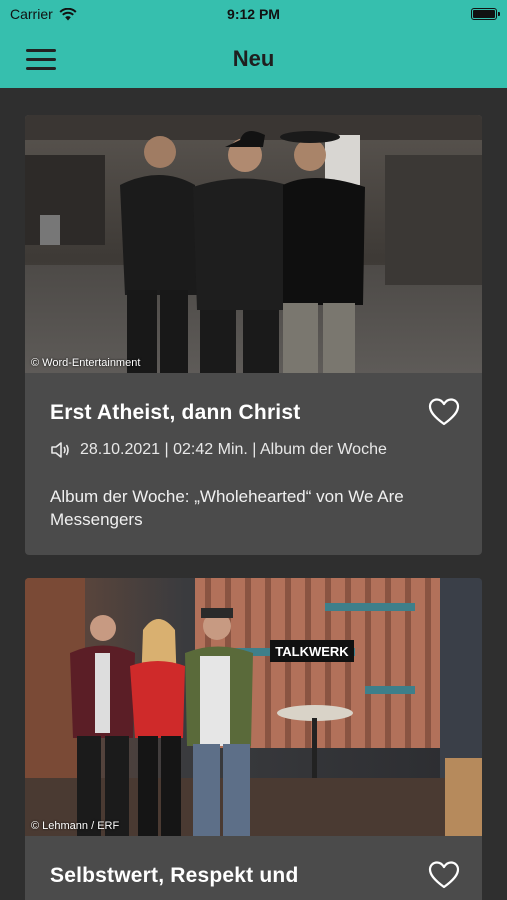  What do you see at coordinates (175, 412) in the screenshot?
I see `article-title: Erst Atheist, dann Christ` at bounding box center [175, 412].